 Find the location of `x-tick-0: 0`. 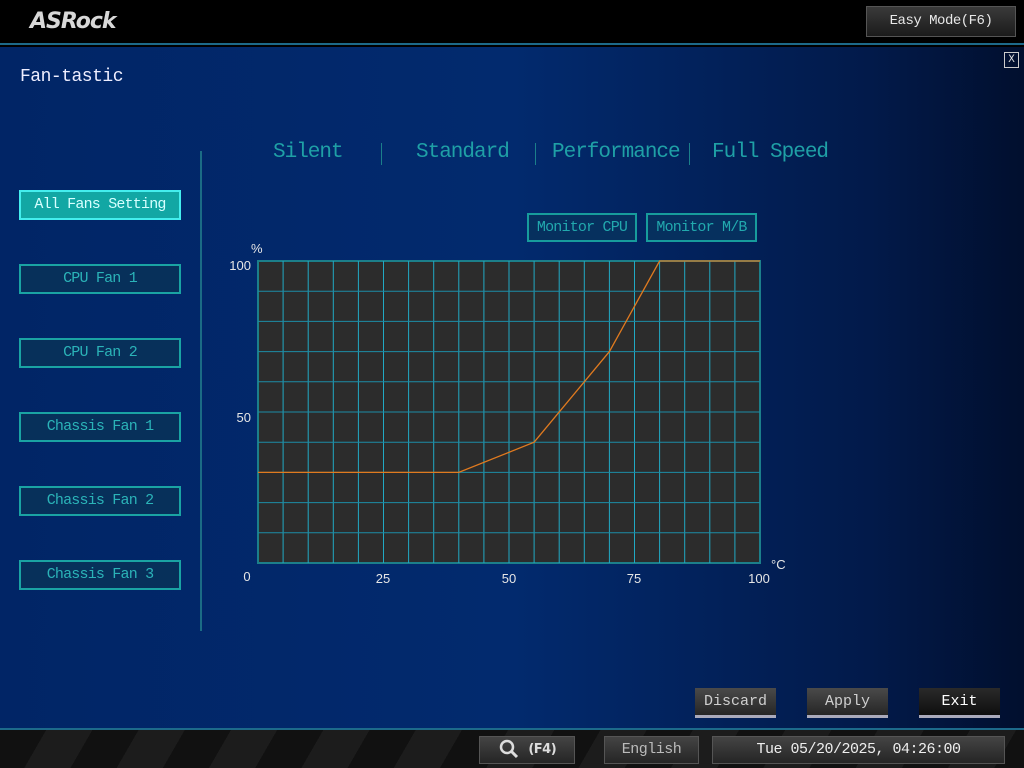

x-tick-0: 0 is located at coordinates (246, 576).